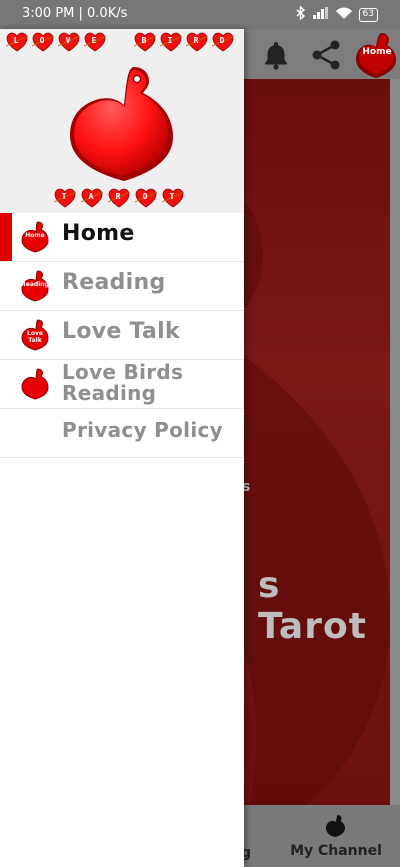  I want to click on menu-item-reading: Reading Reading, so click(122, 286).